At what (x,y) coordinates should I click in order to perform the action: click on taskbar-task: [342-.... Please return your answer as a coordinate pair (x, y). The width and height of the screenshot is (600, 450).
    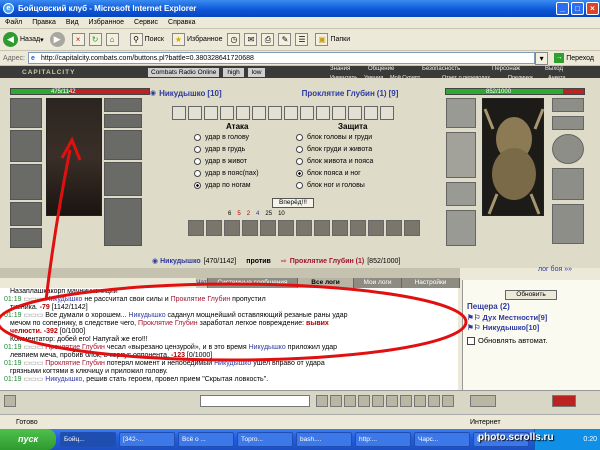
    Looking at the image, I should click on (147, 439).